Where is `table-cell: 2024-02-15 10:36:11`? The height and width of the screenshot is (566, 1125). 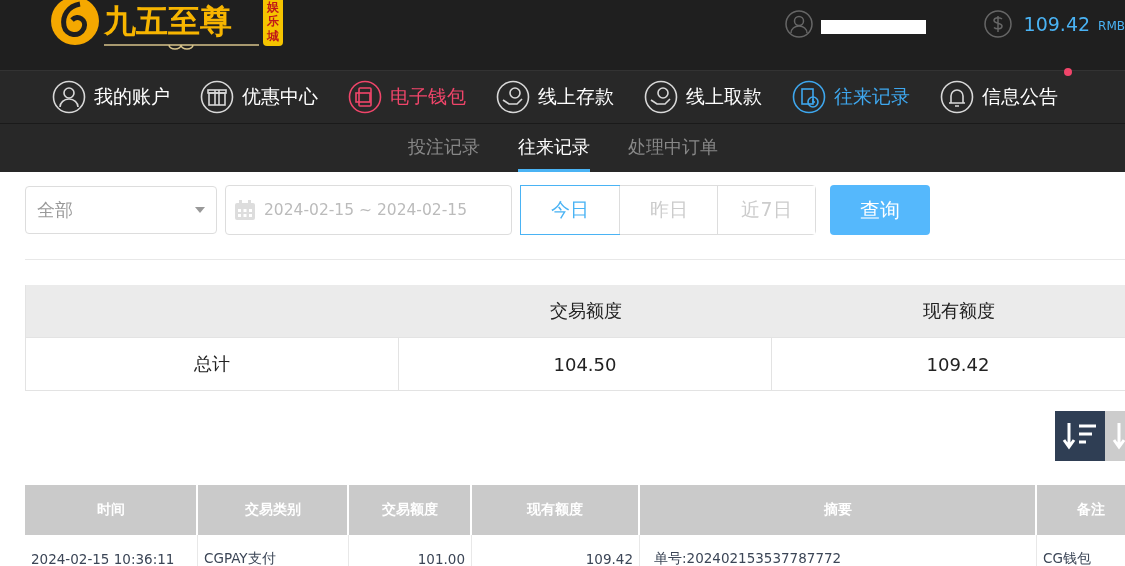
table-cell: 2024-02-15 10:36:11 is located at coordinates (111, 550).